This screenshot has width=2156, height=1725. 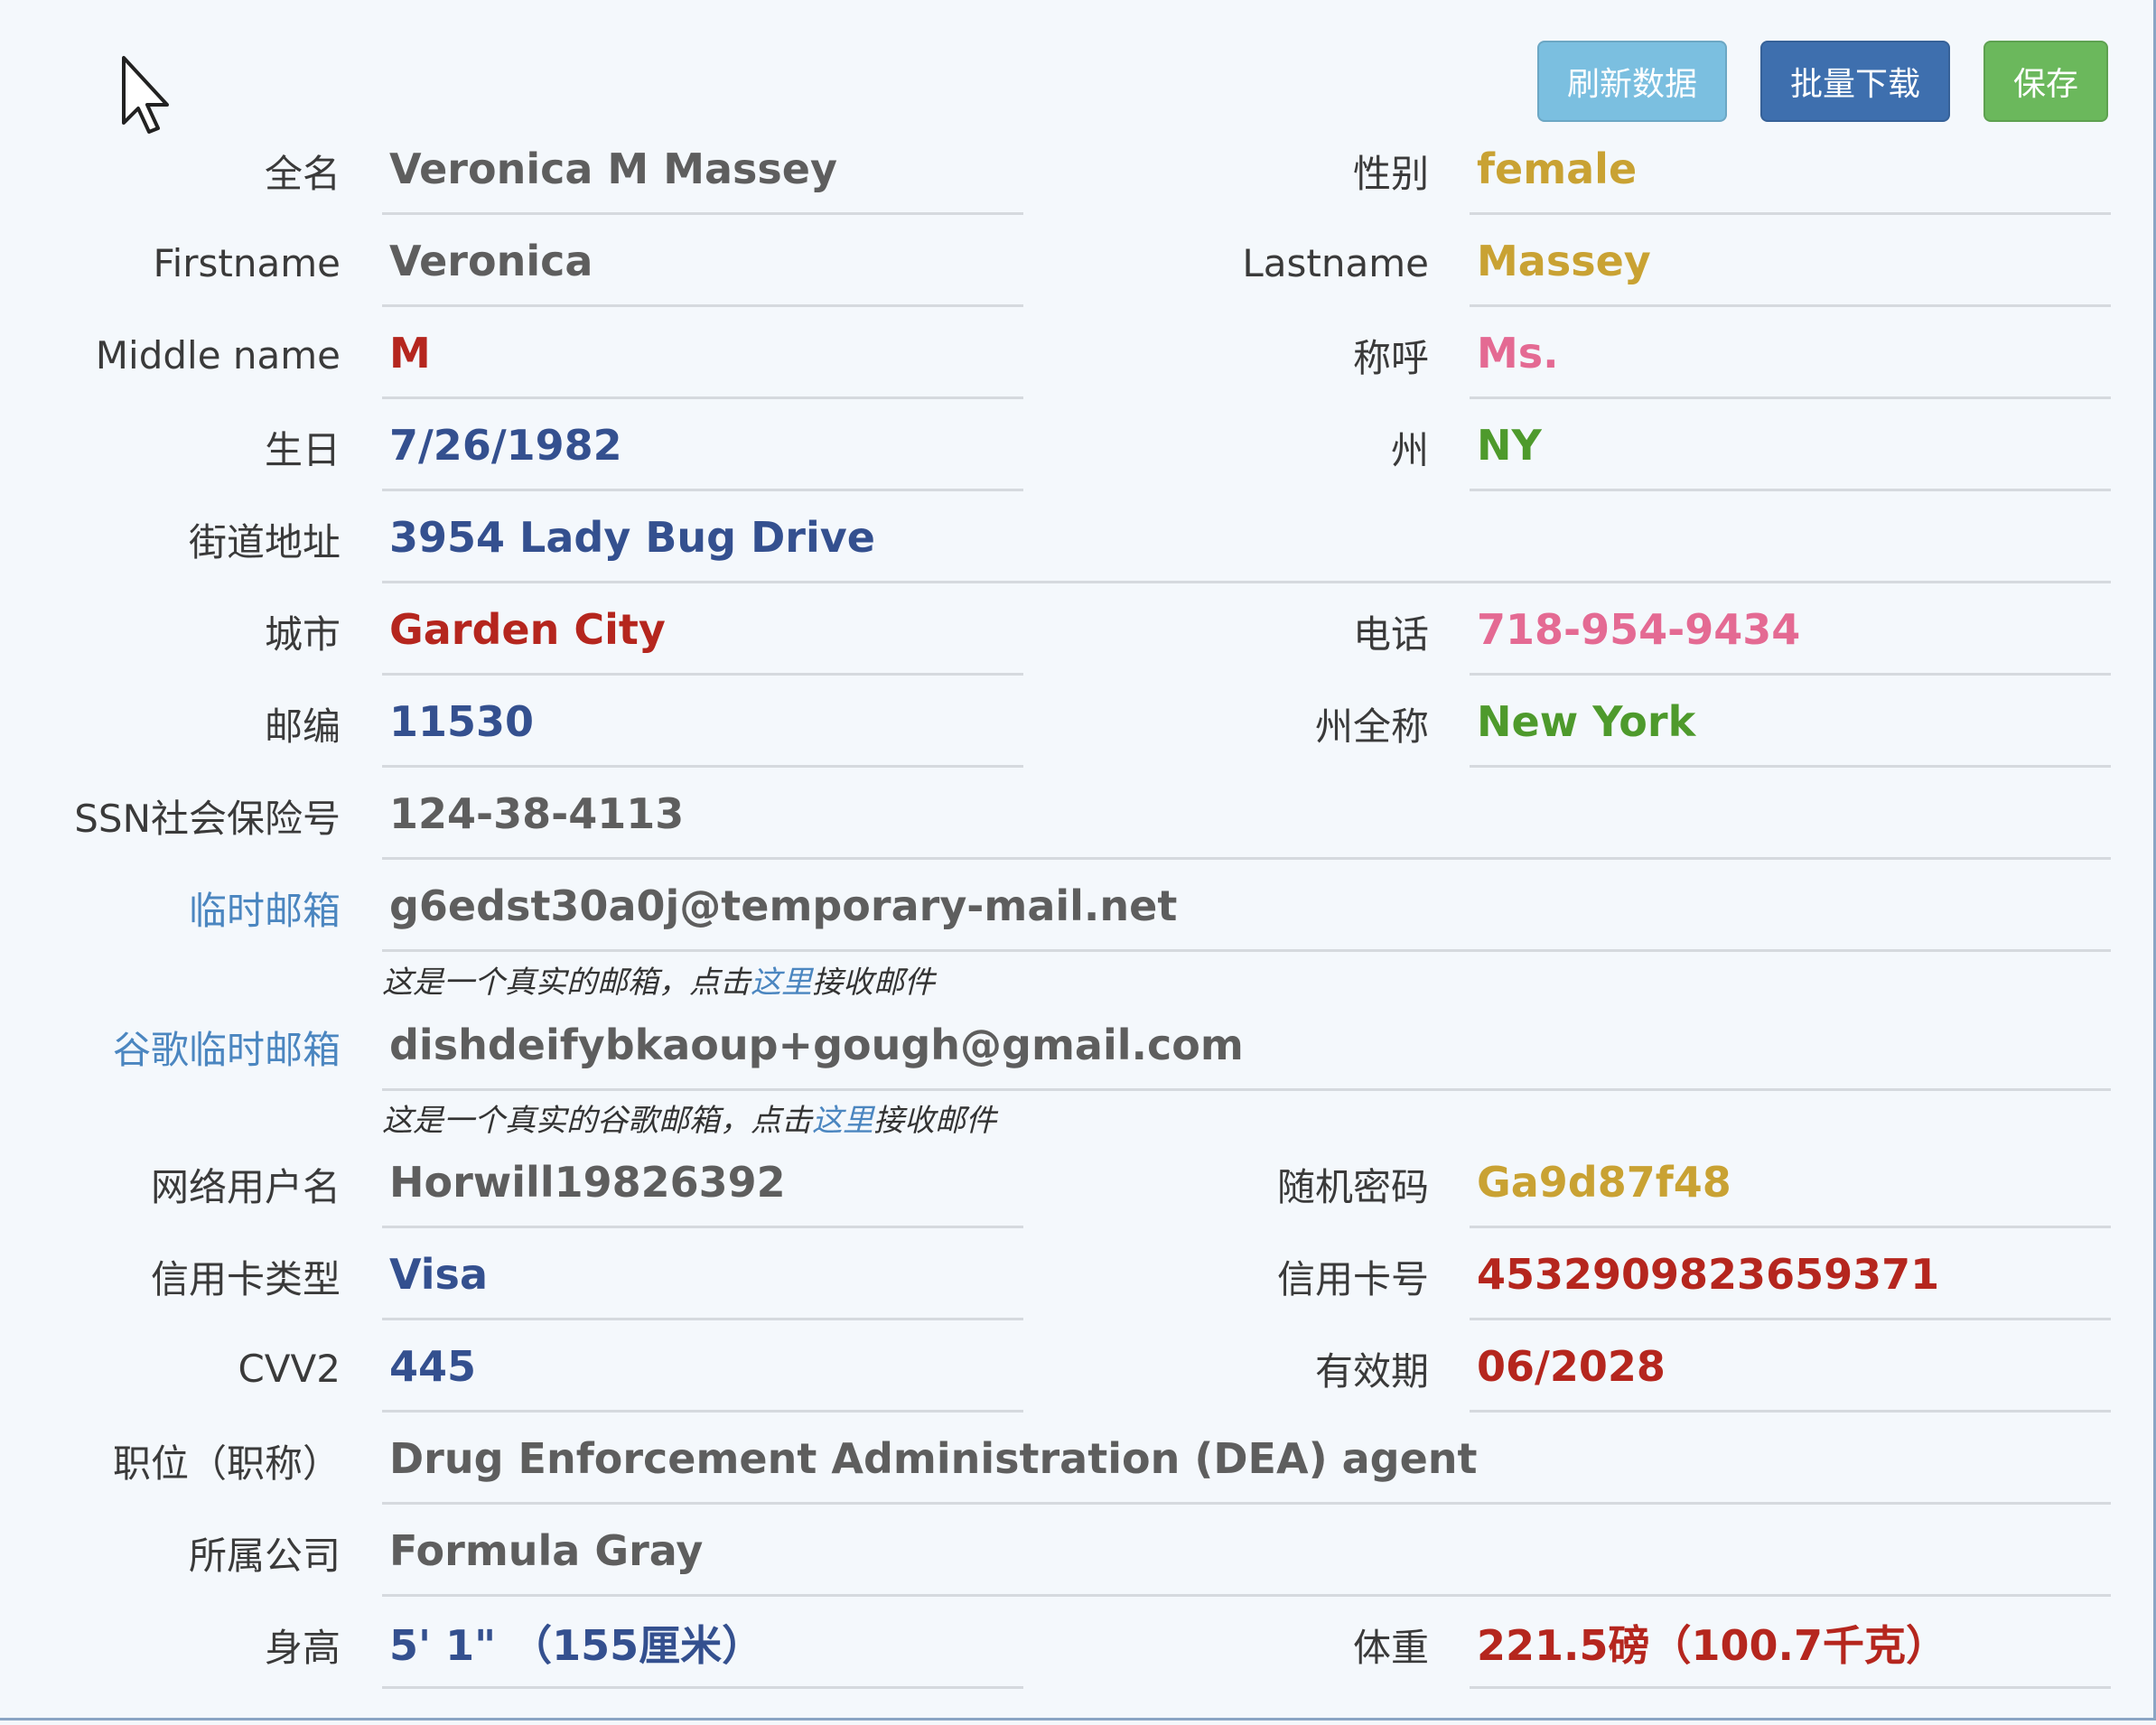 What do you see at coordinates (265, 908) in the screenshot?
I see `temp-email-label: 临时邮箱` at bounding box center [265, 908].